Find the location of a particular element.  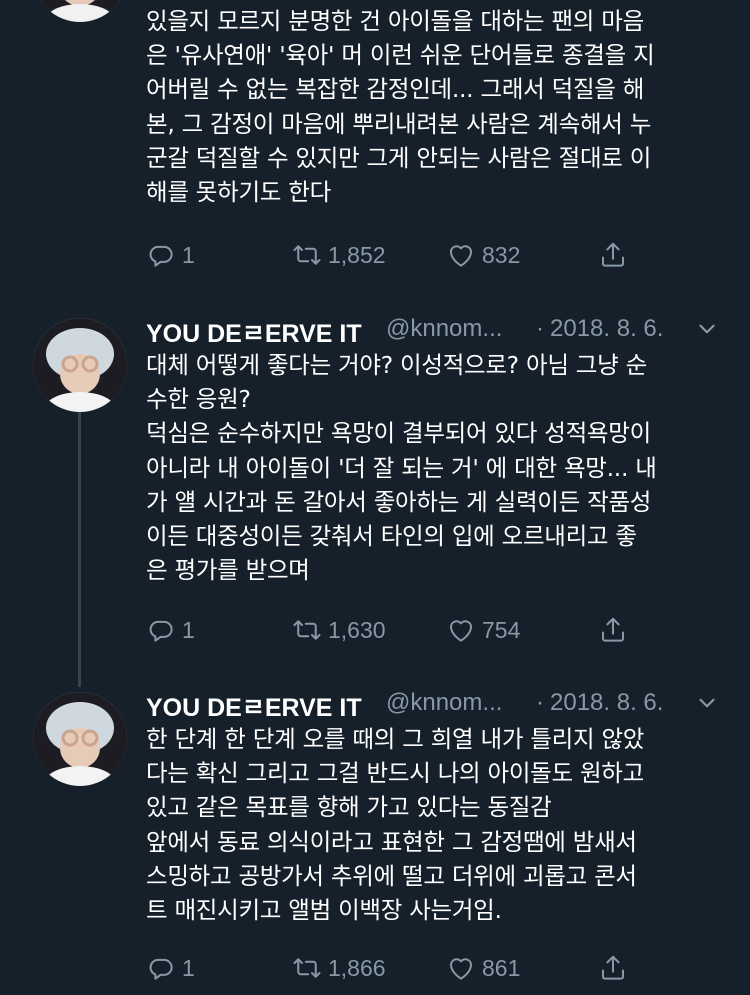

tweet-actions: 1 1,630 754 is located at coordinates (436, 630).